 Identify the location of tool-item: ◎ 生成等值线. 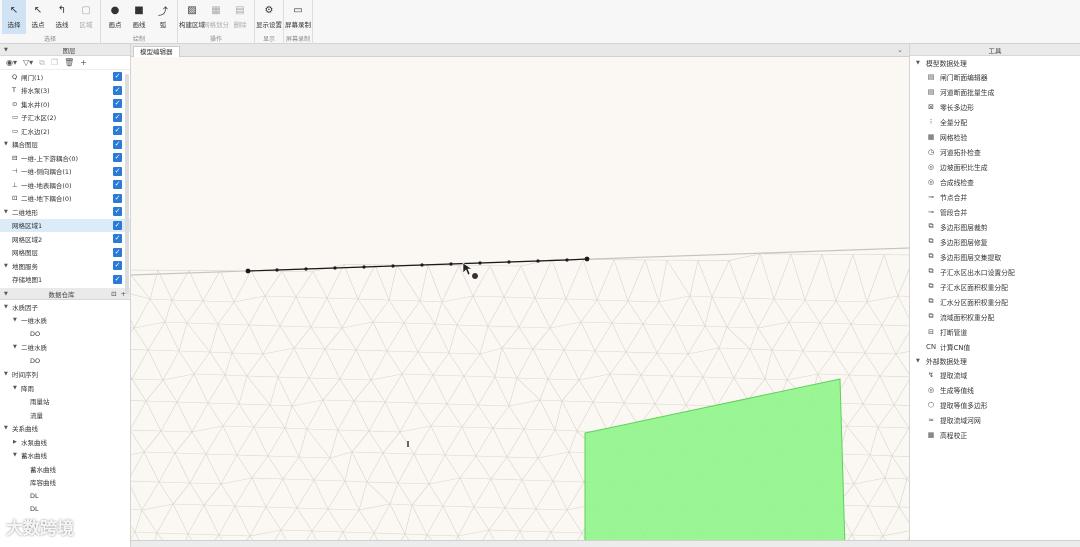
(995, 389).